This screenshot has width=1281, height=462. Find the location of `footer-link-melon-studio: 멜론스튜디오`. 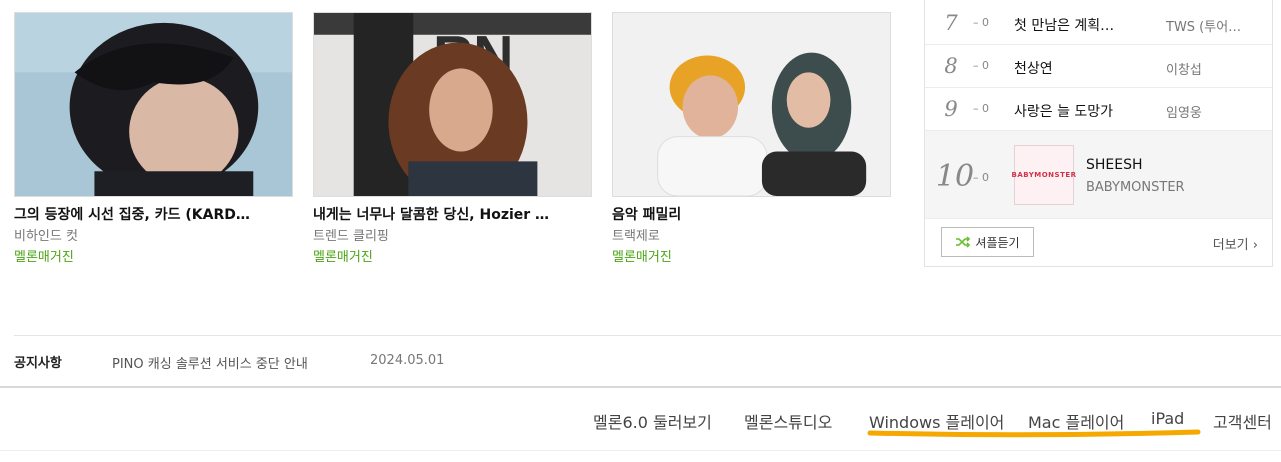

footer-link-melon-studio: 멜론스튜디오 is located at coordinates (788, 421).